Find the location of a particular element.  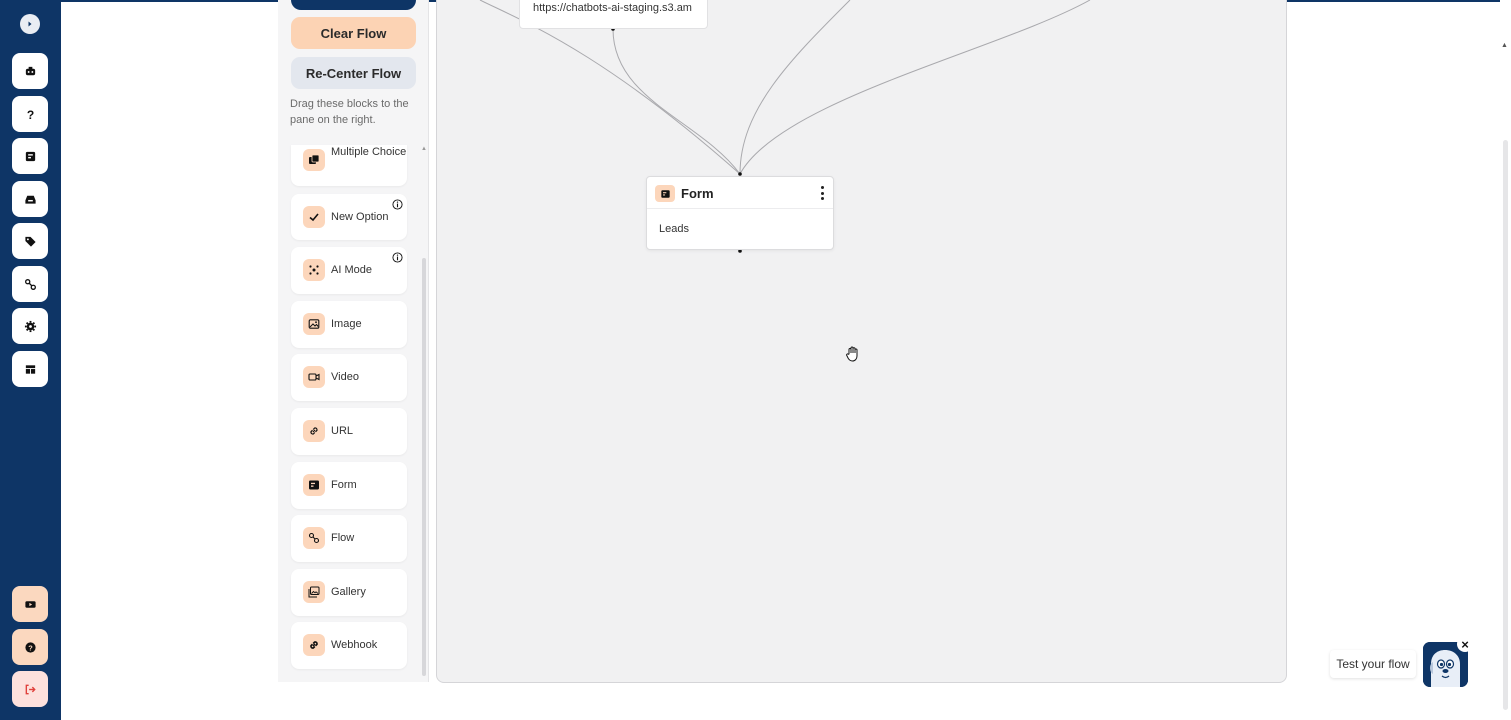

check-icon is located at coordinates (314, 217).